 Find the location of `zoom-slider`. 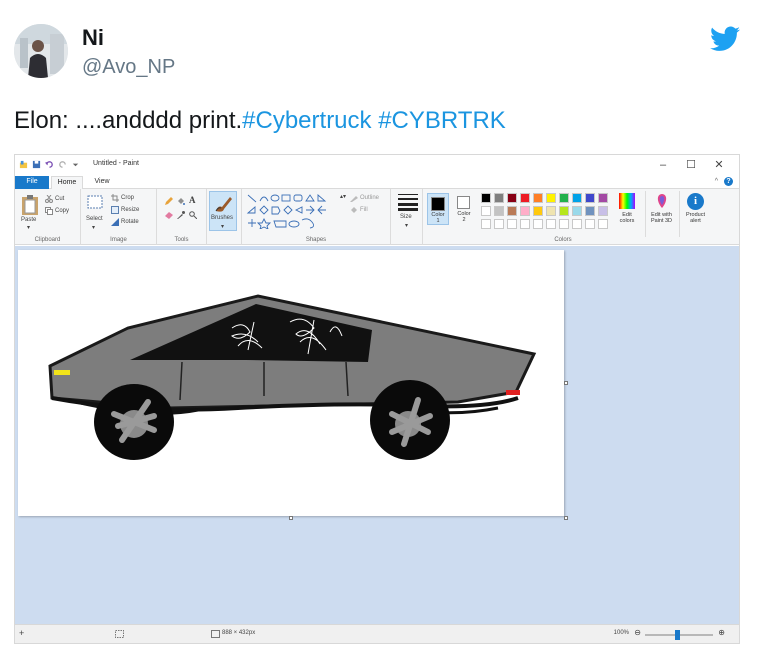

zoom-slider is located at coordinates (679, 635).